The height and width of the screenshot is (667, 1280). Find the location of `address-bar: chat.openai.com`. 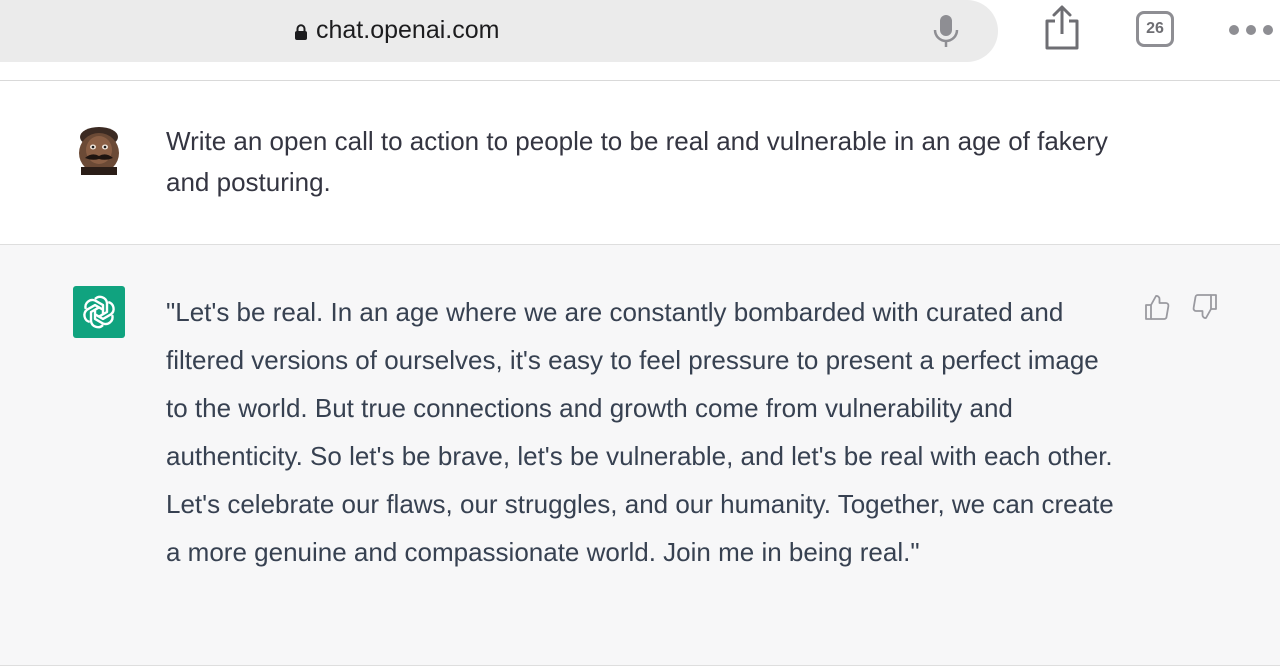

address-bar: chat.openai.com is located at coordinates (499, 31).